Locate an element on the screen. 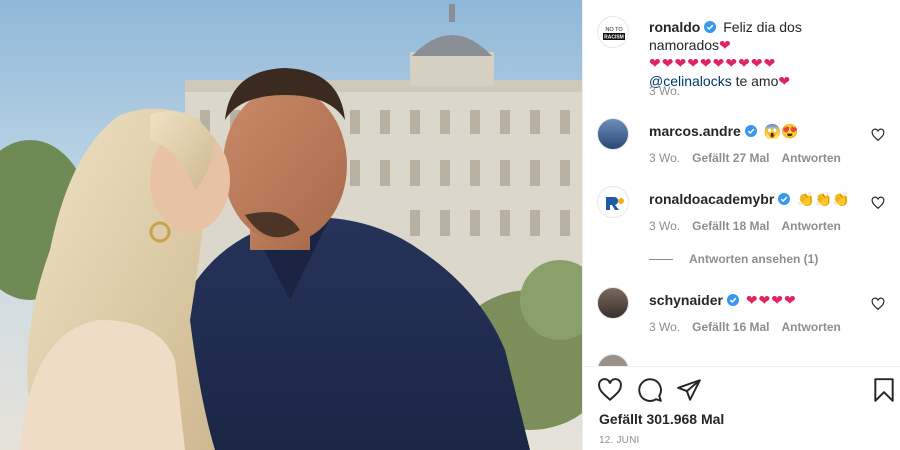 Image resolution: width=900 pixels, height=450 pixels. comment-likes: Gefällt 27 Mal is located at coordinates (730, 158).